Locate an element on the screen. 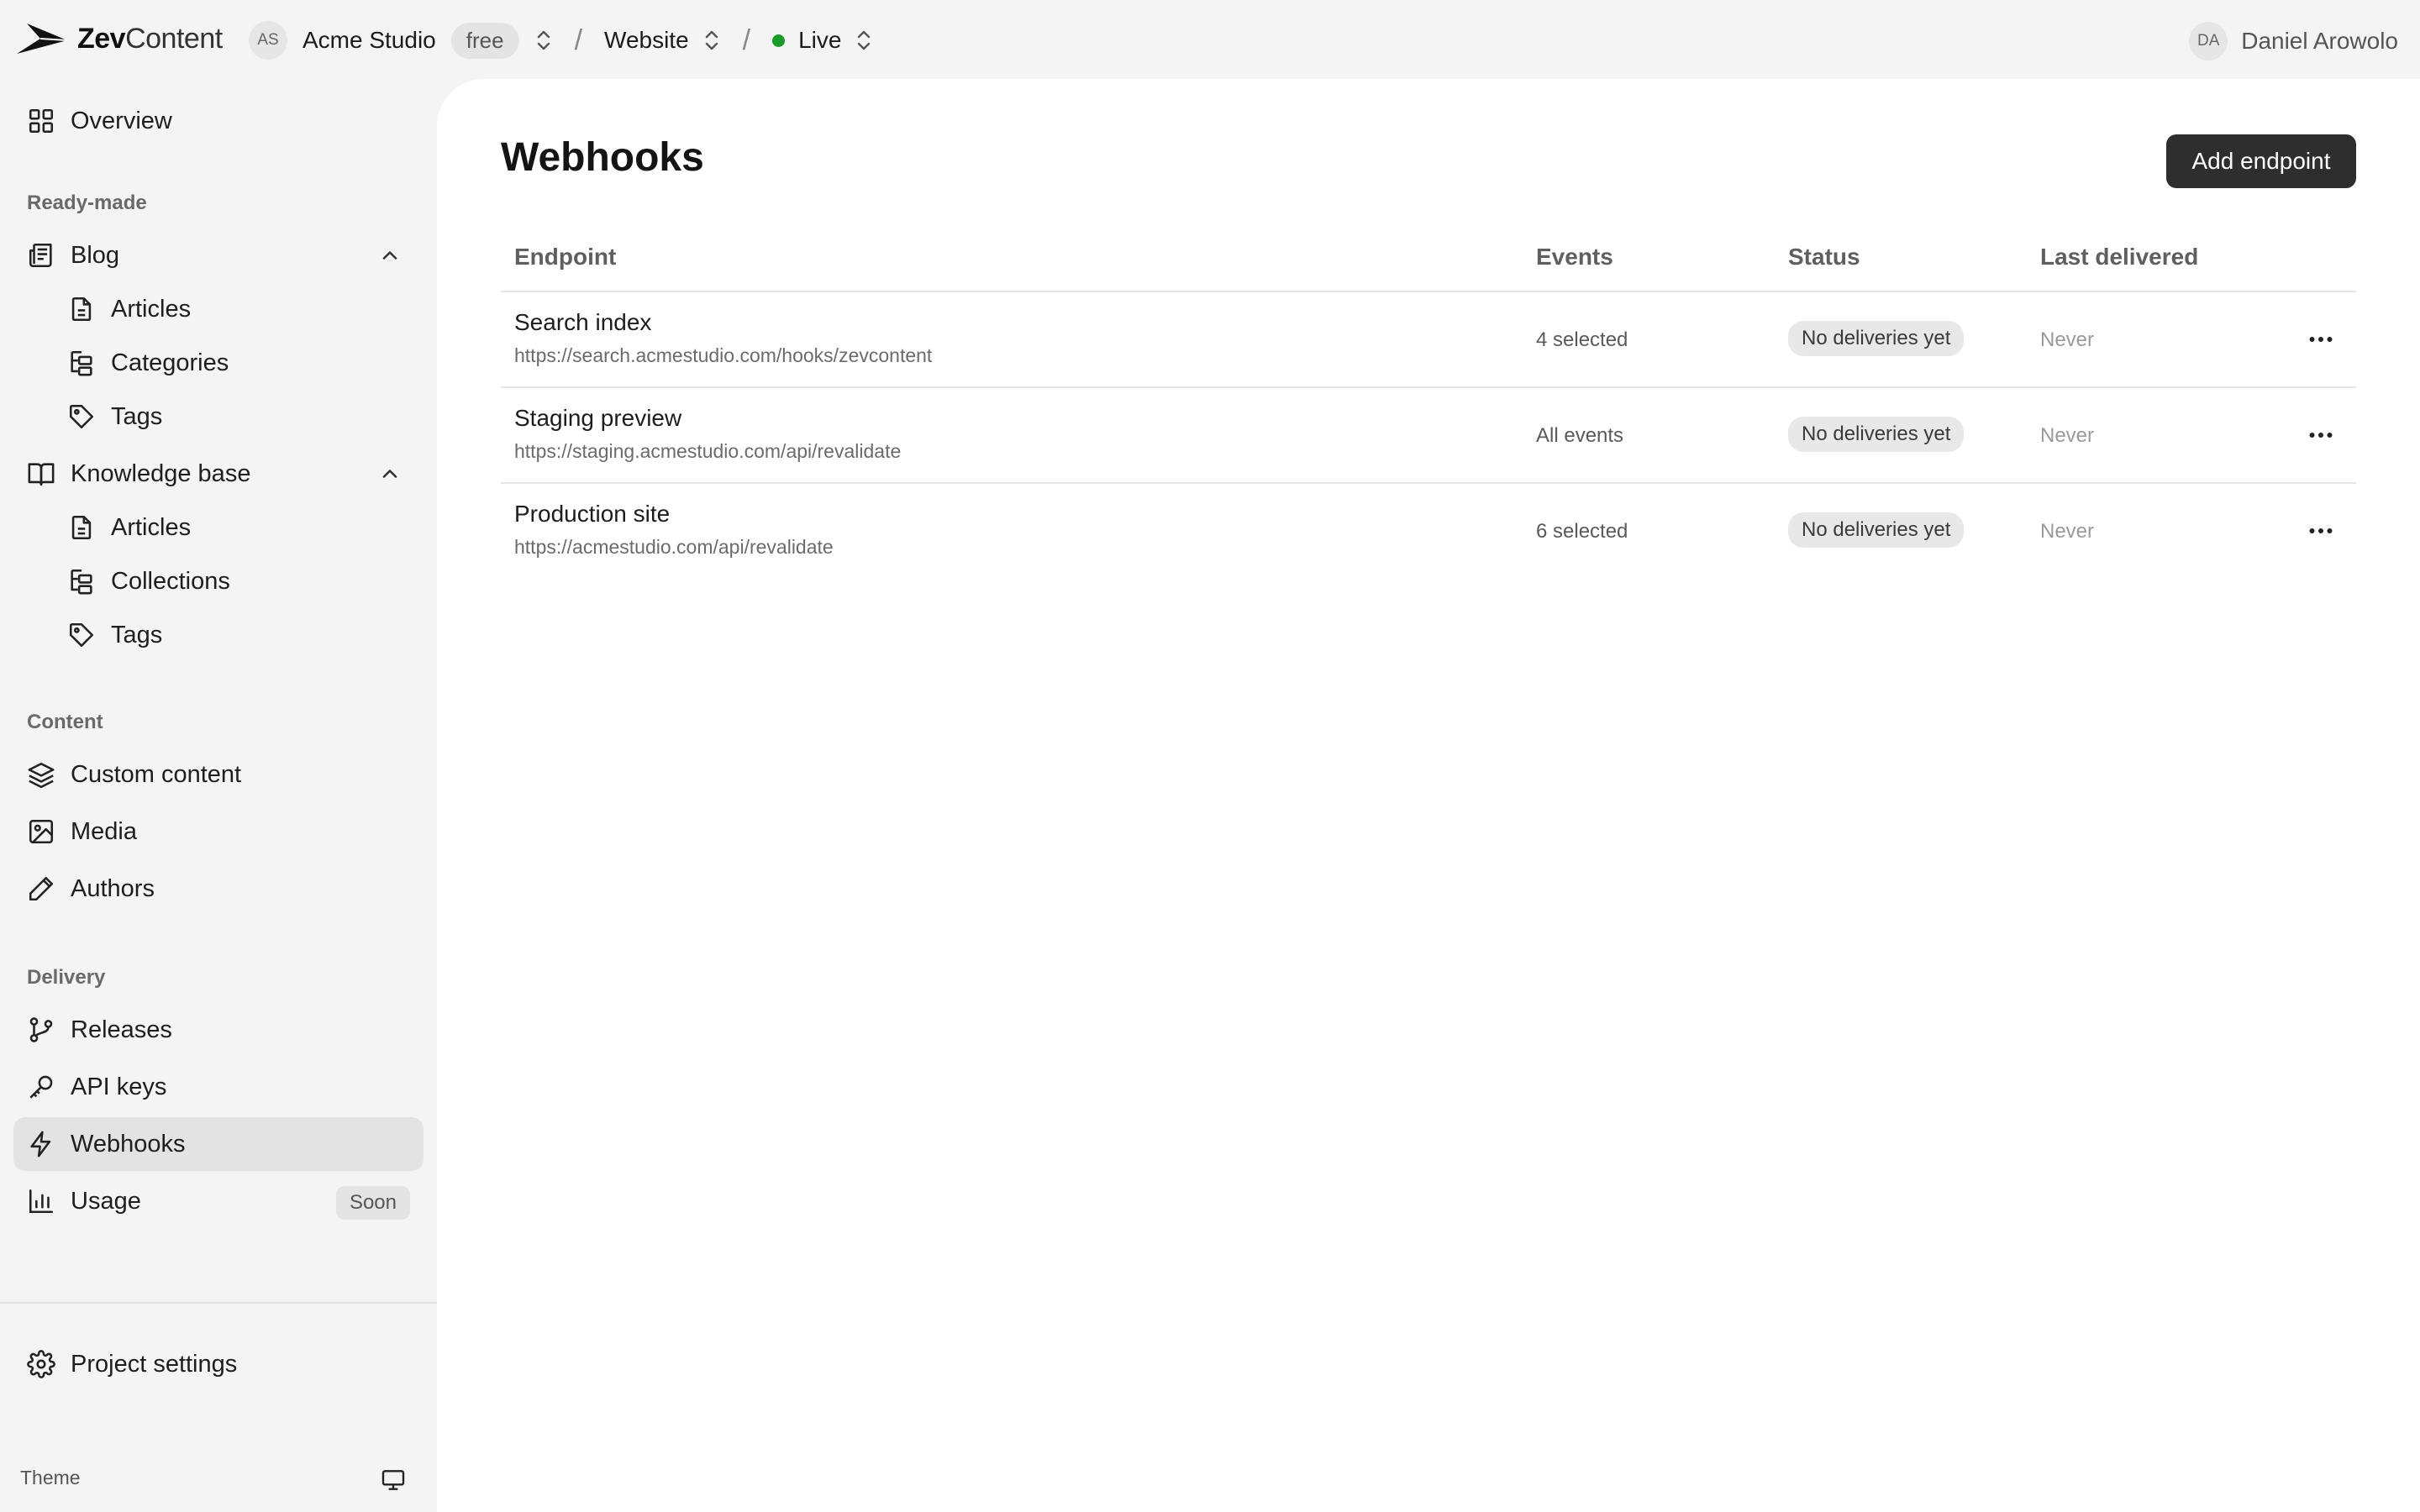 The height and width of the screenshot is (1512, 2420). sidebar-item-label: Knowledge base is located at coordinates (161, 473).